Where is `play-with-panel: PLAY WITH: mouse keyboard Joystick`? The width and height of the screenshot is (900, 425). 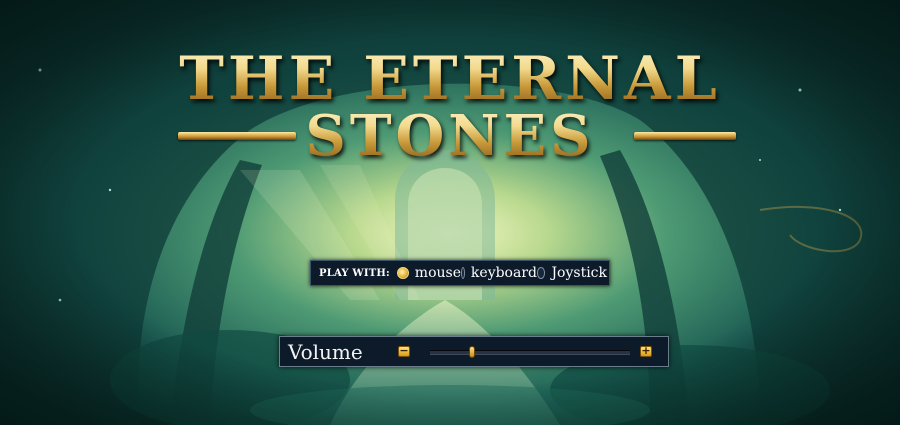 play-with-panel: PLAY WITH: mouse keyboard Joystick is located at coordinates (460, 273).